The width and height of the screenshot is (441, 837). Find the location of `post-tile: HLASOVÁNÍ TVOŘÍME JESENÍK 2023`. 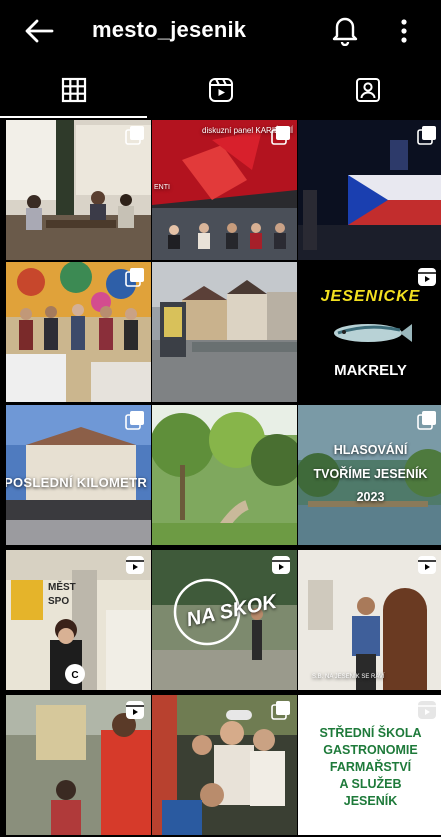

post-tile: HLASOVÁNÍ TVOŘÍME JESENÍK 2023 is located at coordinates (369, 475).